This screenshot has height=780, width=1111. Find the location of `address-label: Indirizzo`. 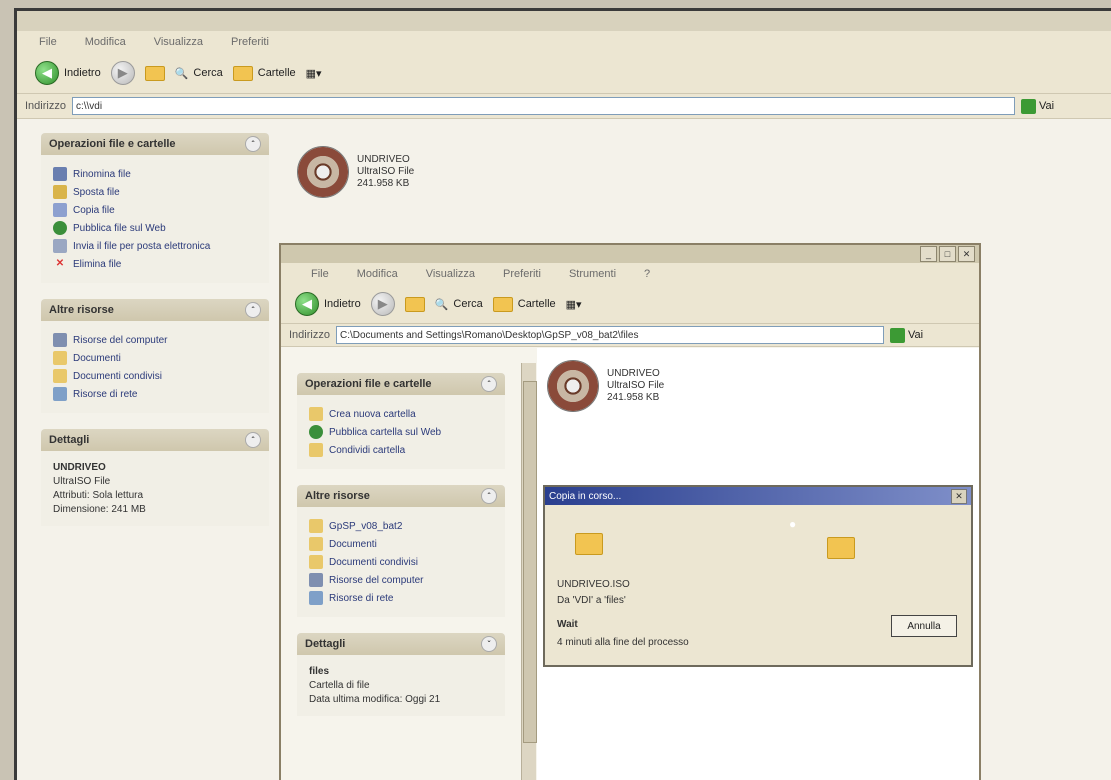

address-label: Indirizzo is located at coordinates (45, 106).